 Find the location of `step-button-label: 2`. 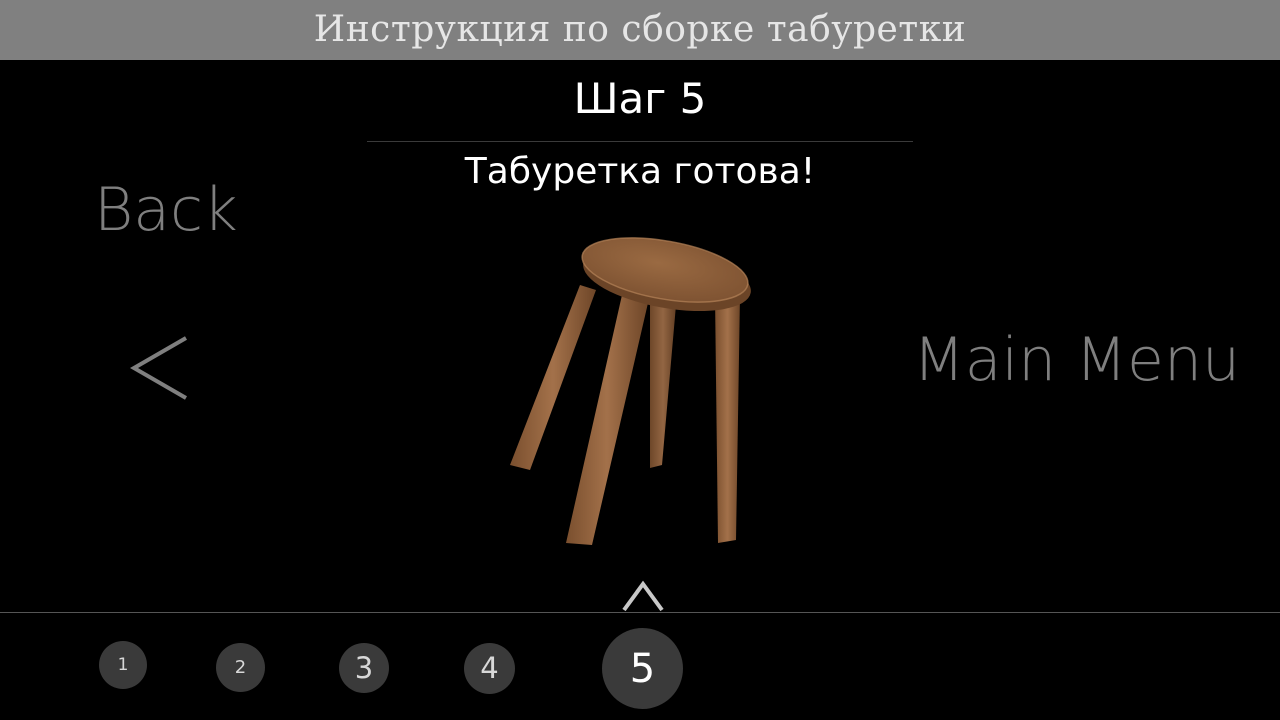

step-button-label: 2 is located at coordinates (240, 667).